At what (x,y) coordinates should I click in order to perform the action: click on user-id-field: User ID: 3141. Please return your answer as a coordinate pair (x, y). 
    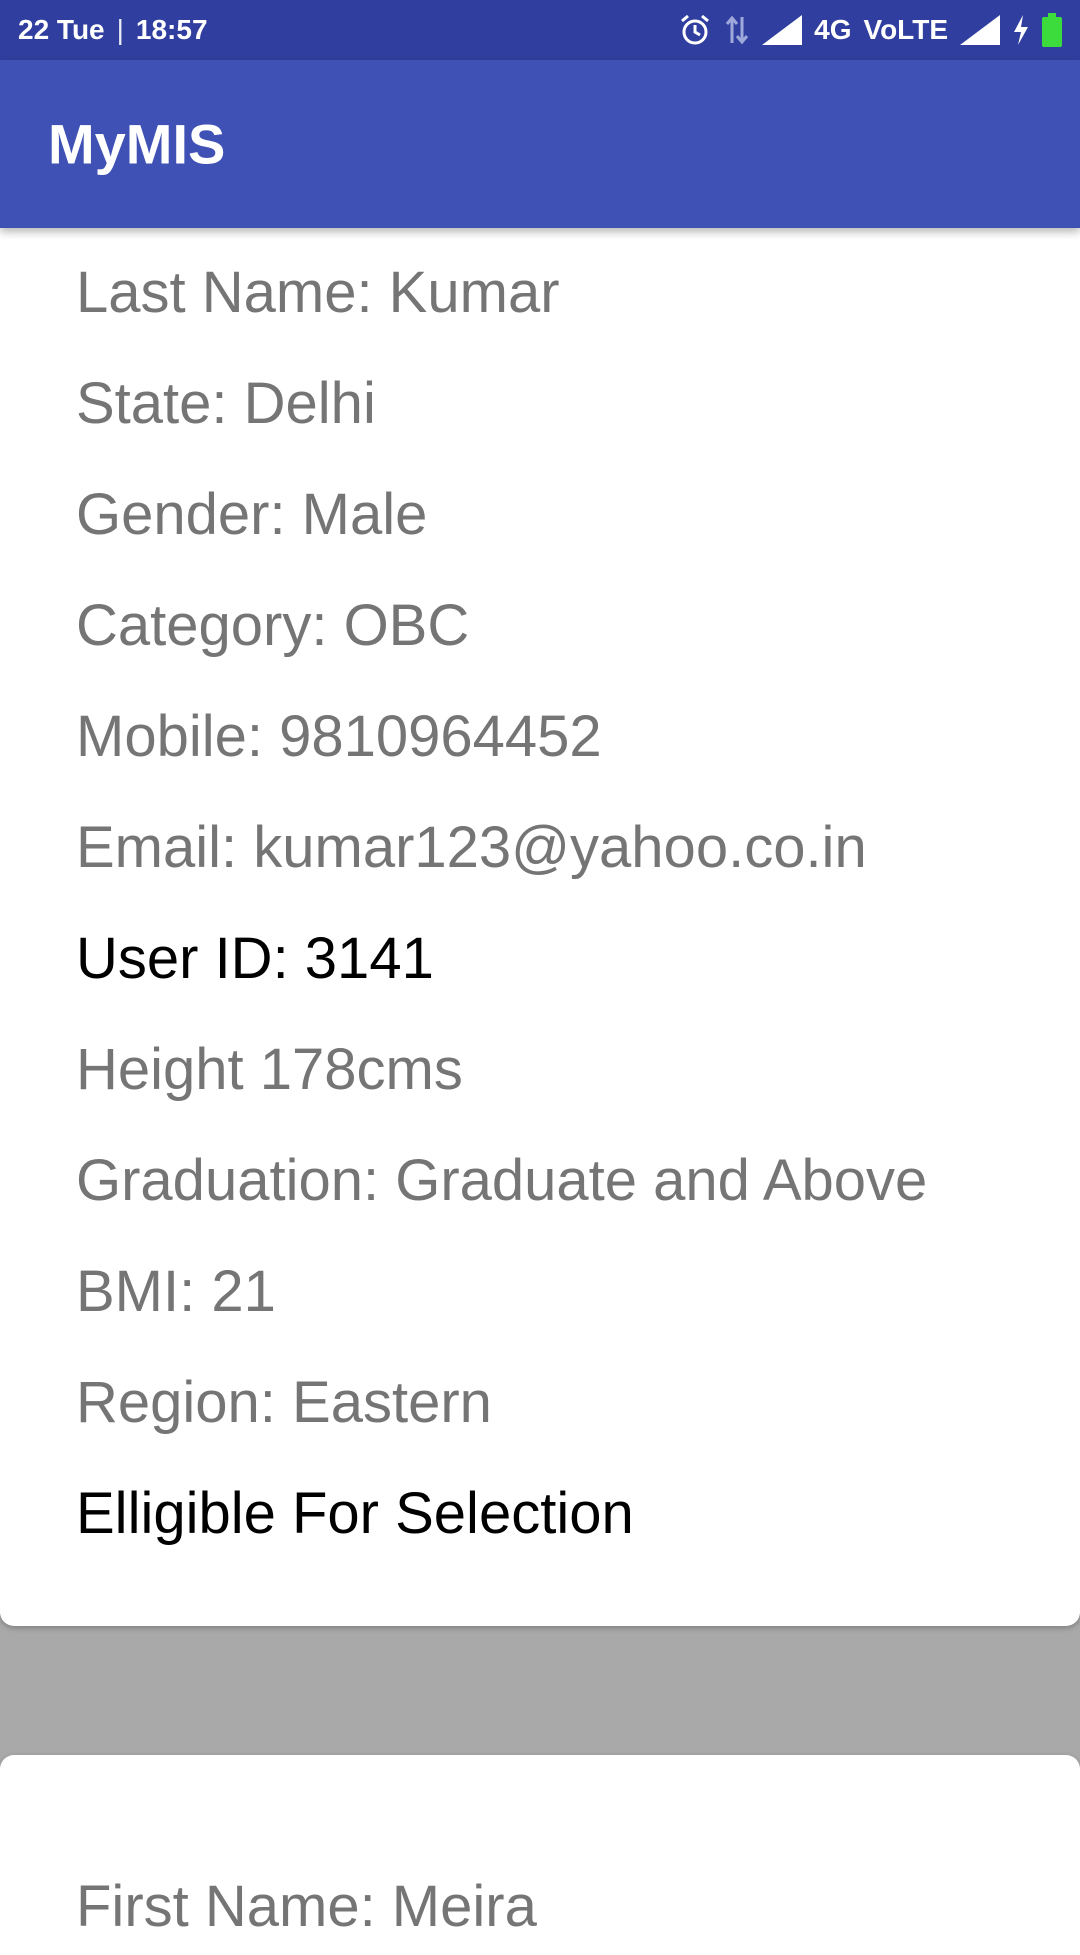
    Looking at the image, I should click on (255, 958).